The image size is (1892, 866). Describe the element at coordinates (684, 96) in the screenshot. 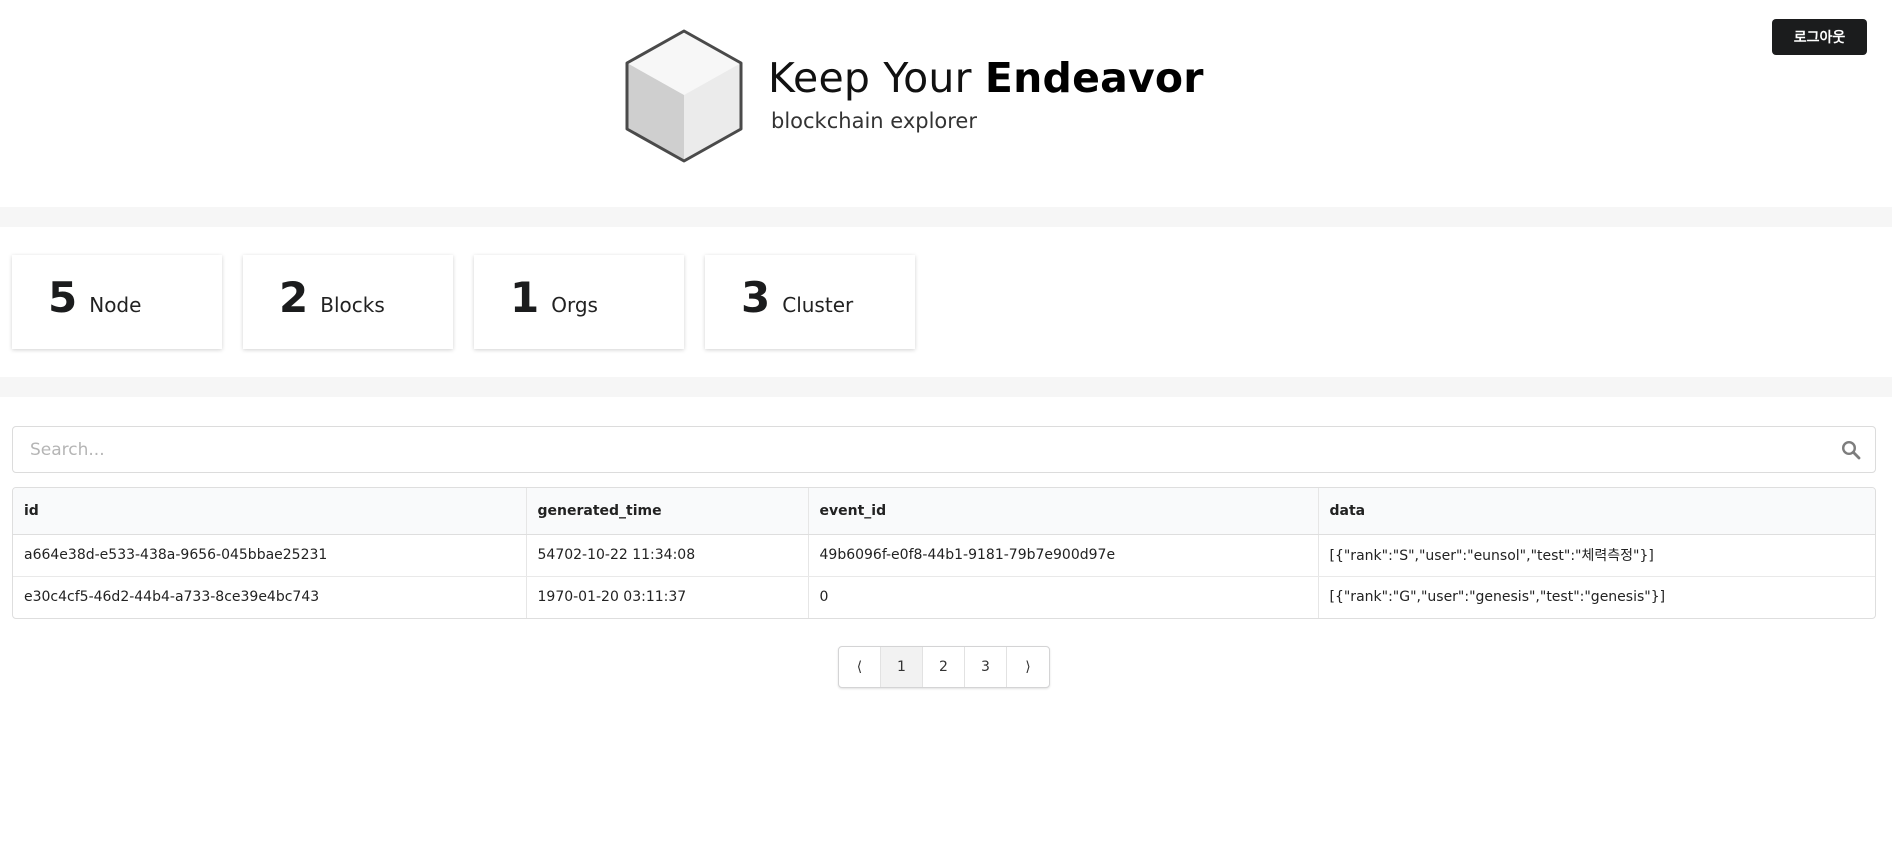

I see `cube-logo-icon` at that location.